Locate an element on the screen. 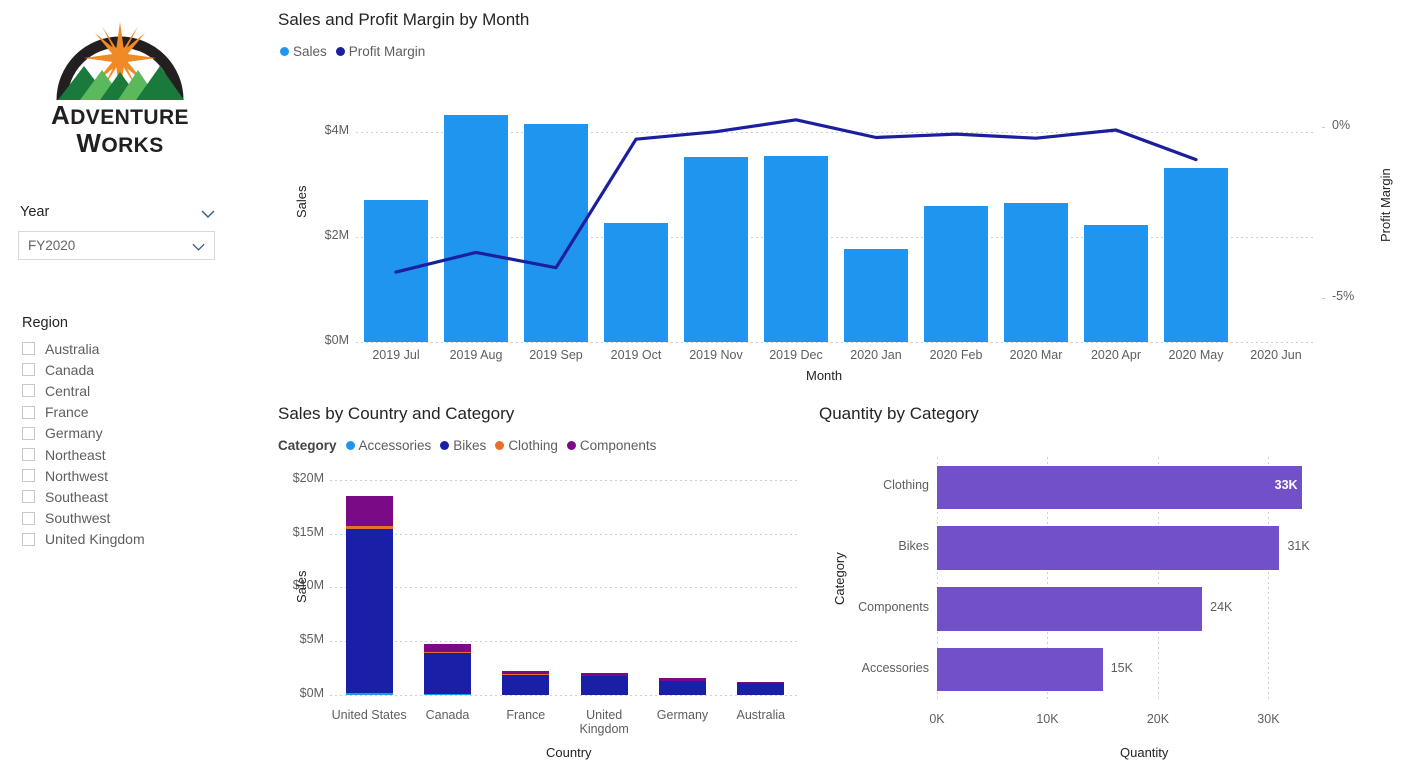  legend-item-accessories: Accessories is located at coordinates (388, 445).